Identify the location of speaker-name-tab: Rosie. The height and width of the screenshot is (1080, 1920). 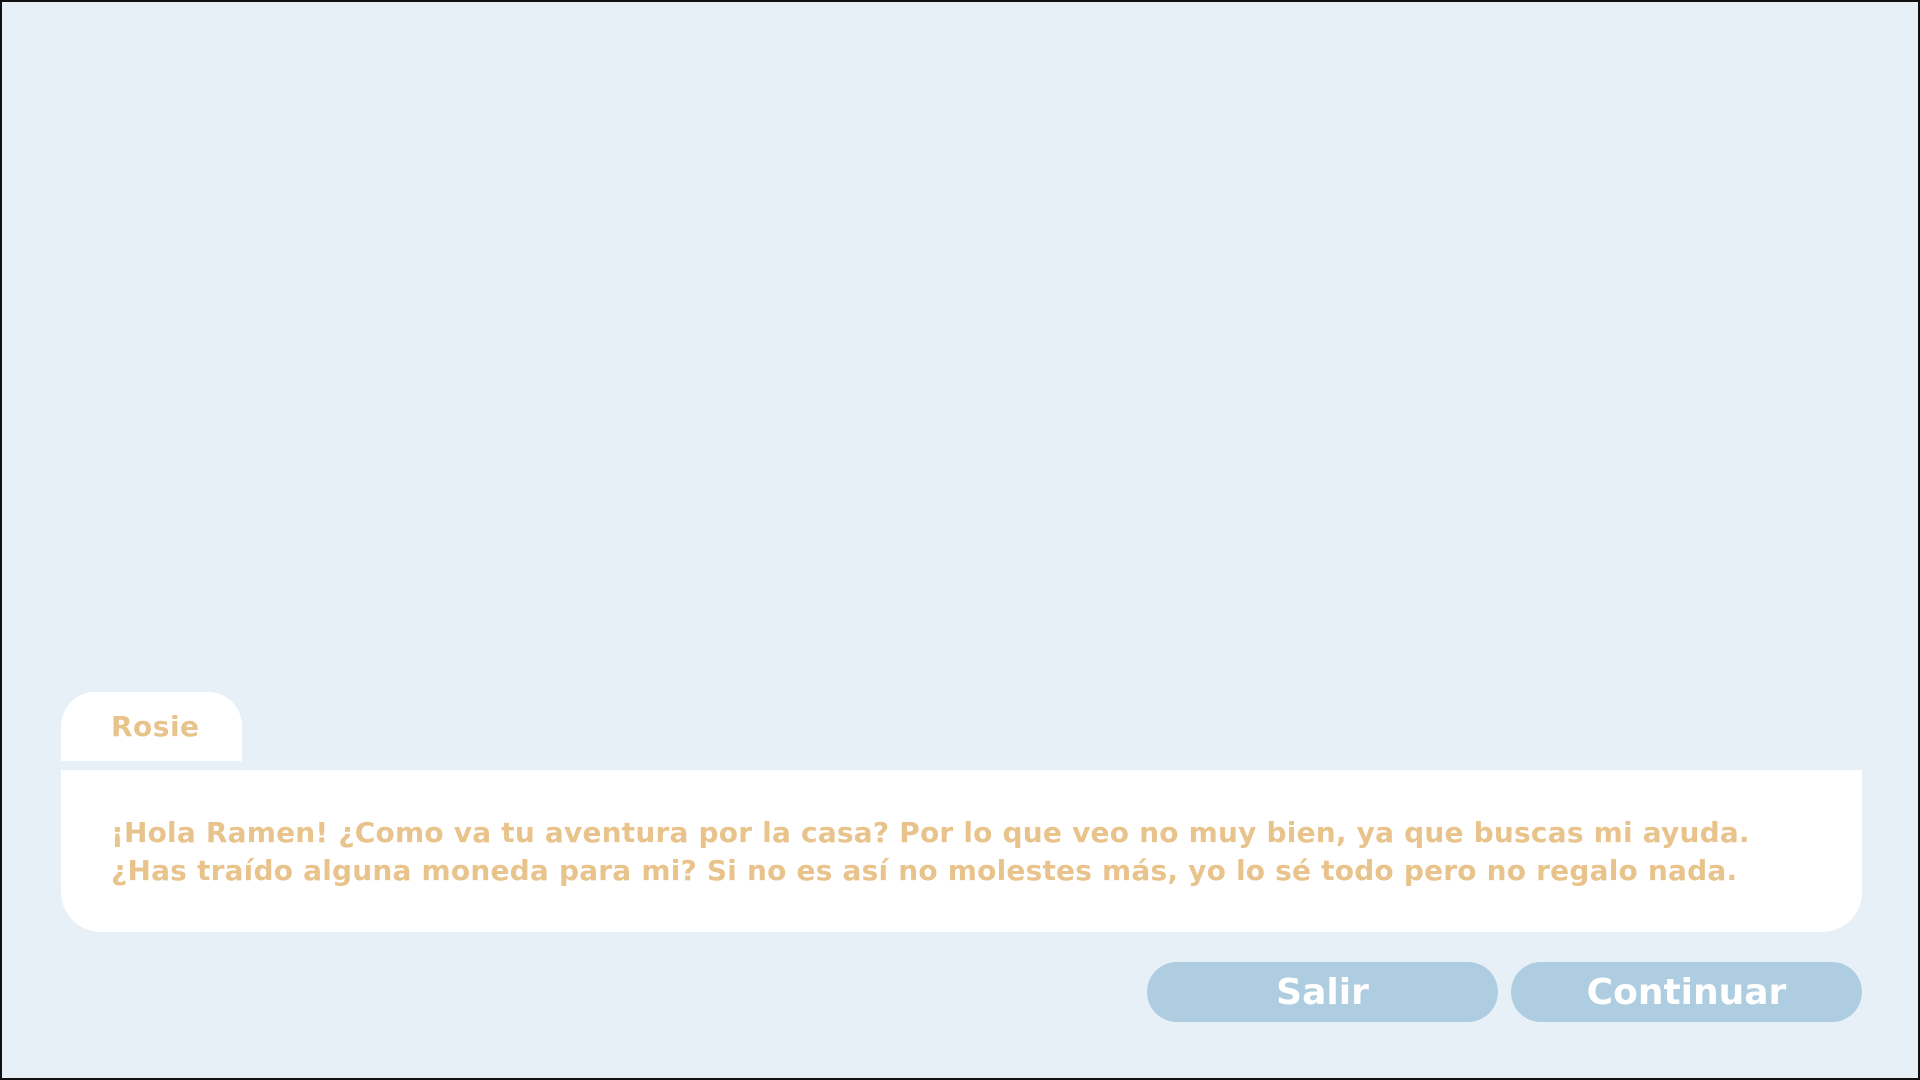
(151, 726).